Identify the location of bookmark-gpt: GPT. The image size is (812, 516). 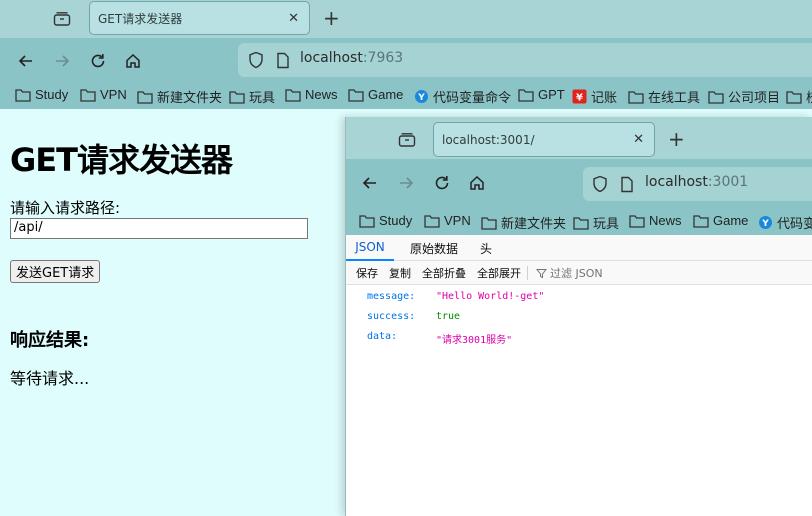
(541, 94).